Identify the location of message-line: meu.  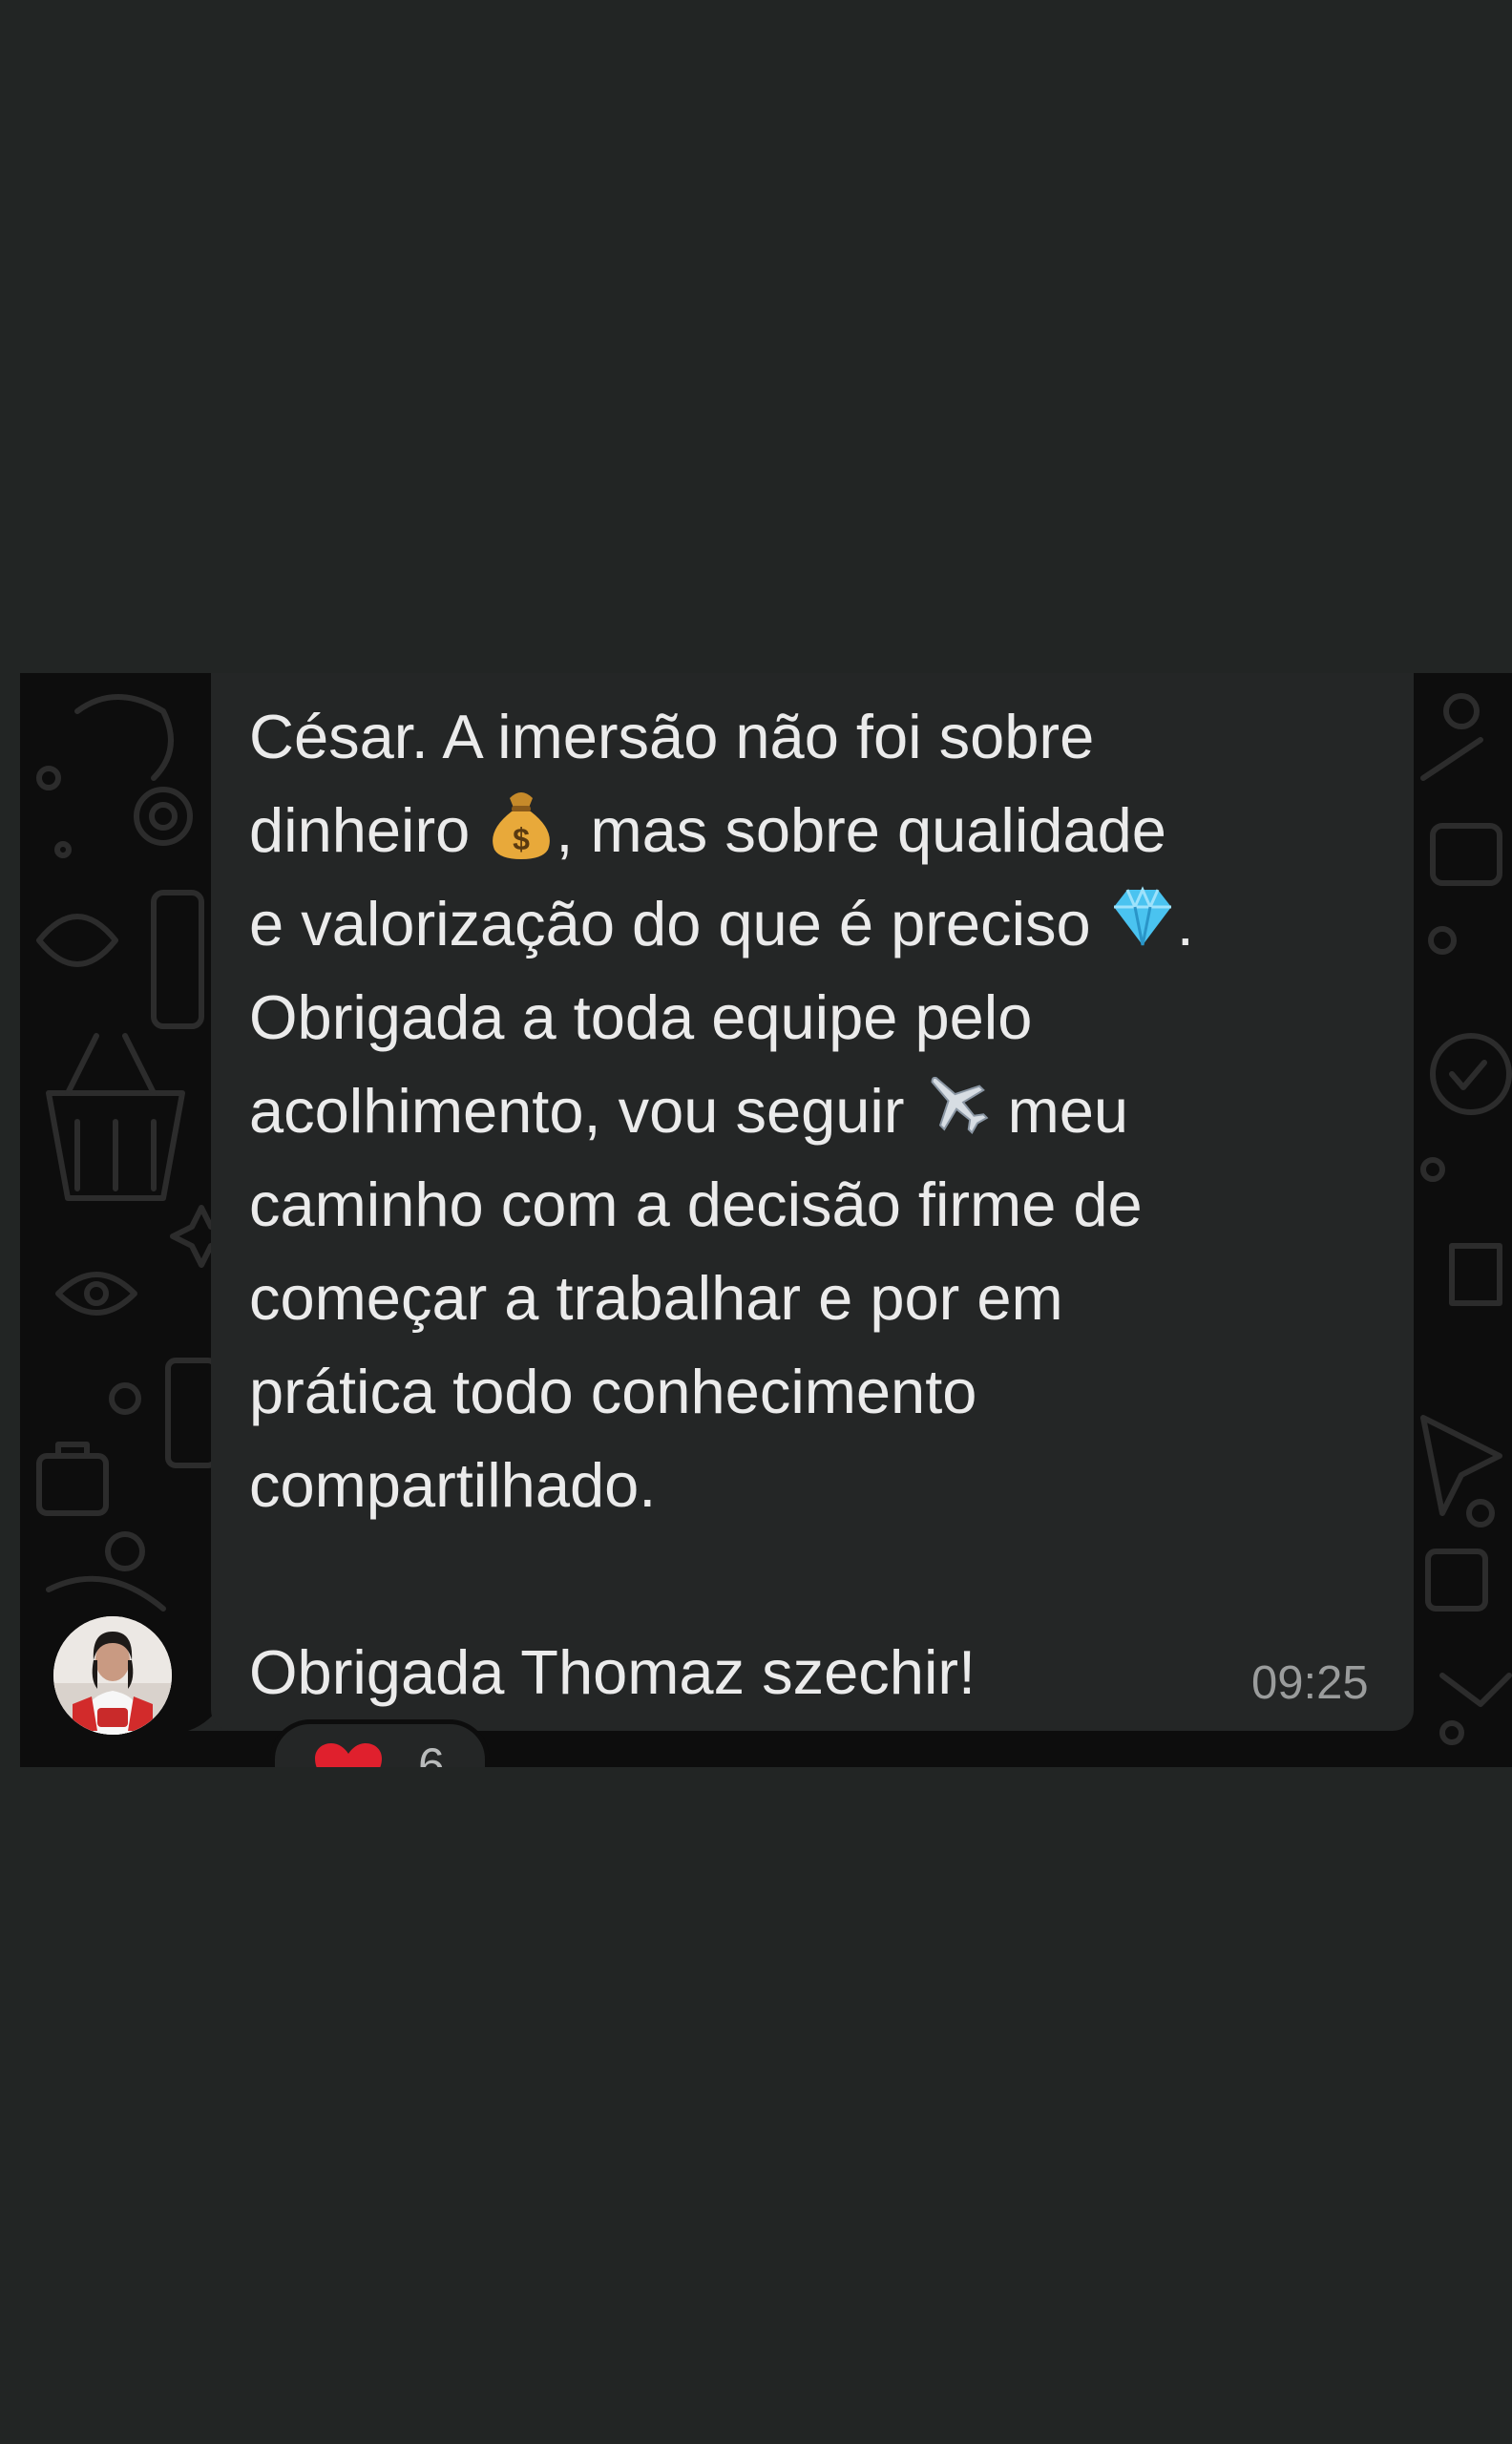
(1059, 1111).